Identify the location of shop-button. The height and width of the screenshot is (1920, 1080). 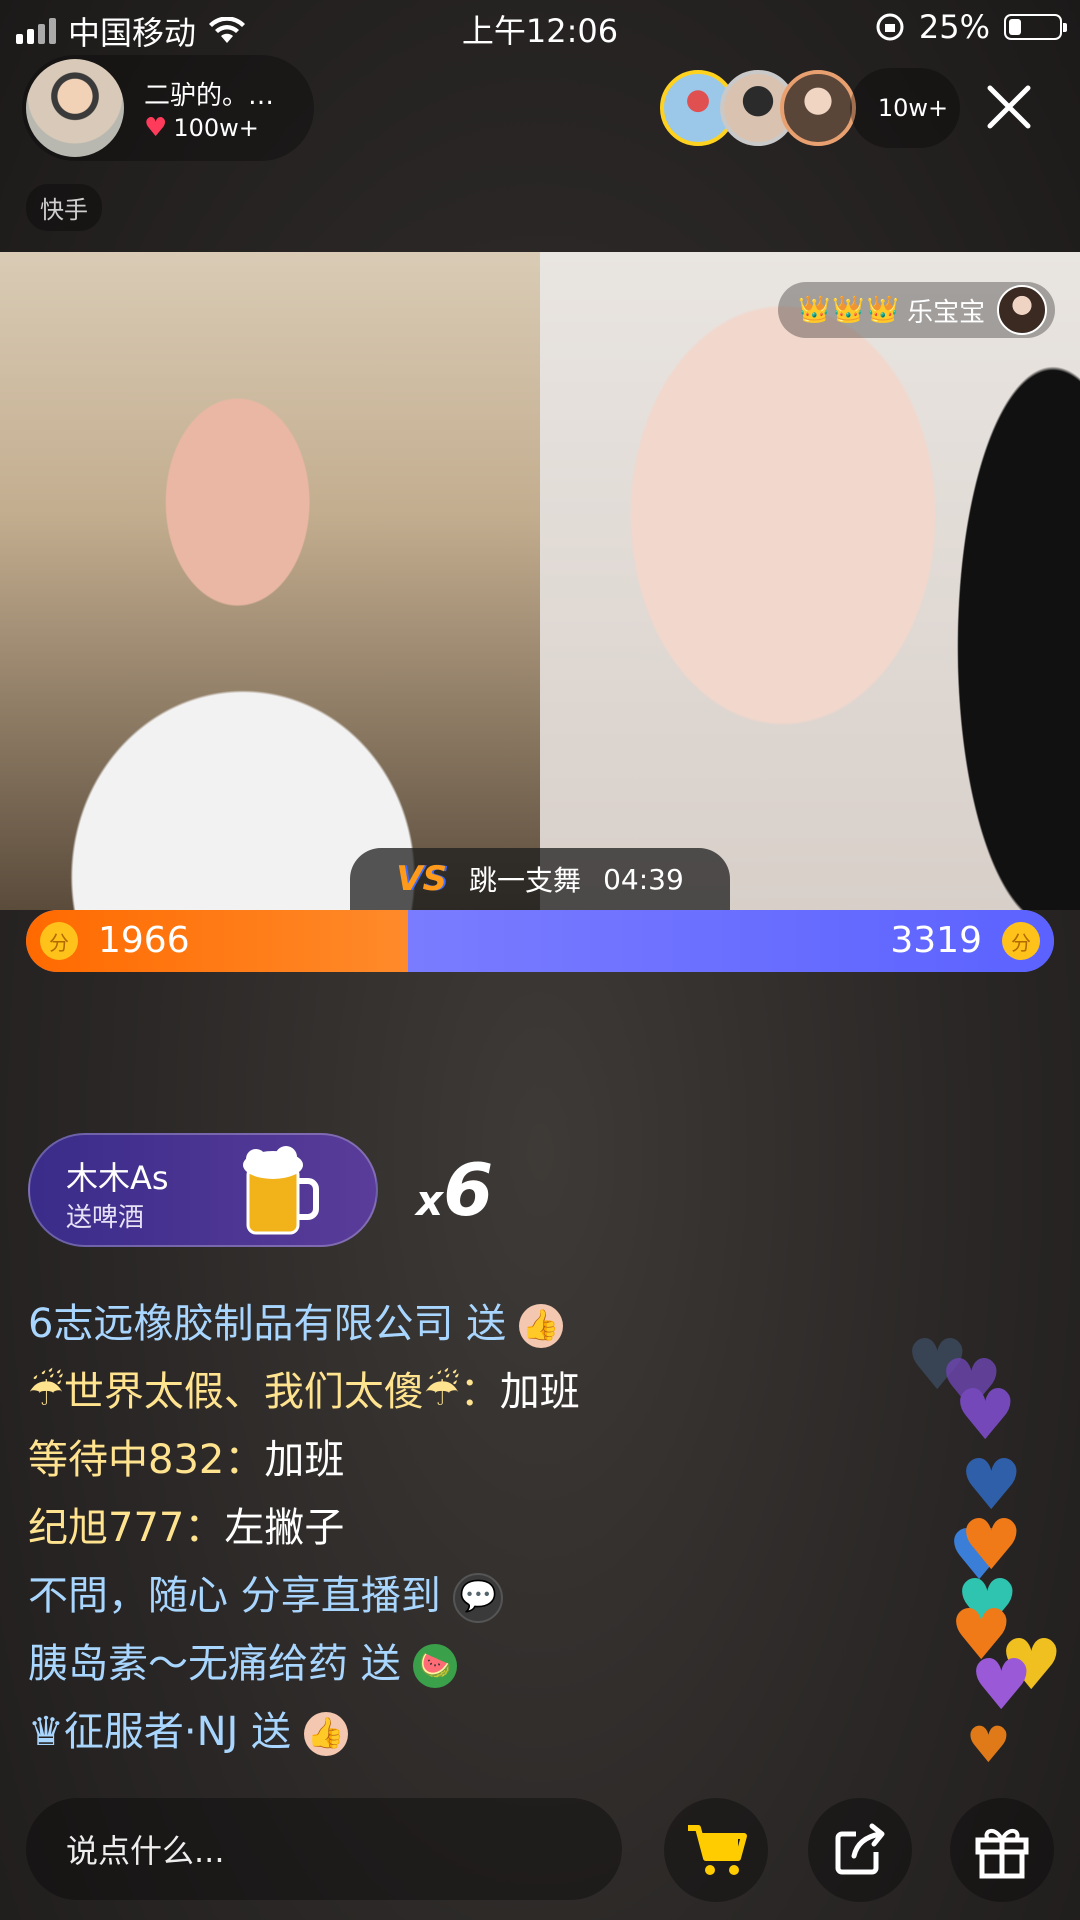
(716, 1850).